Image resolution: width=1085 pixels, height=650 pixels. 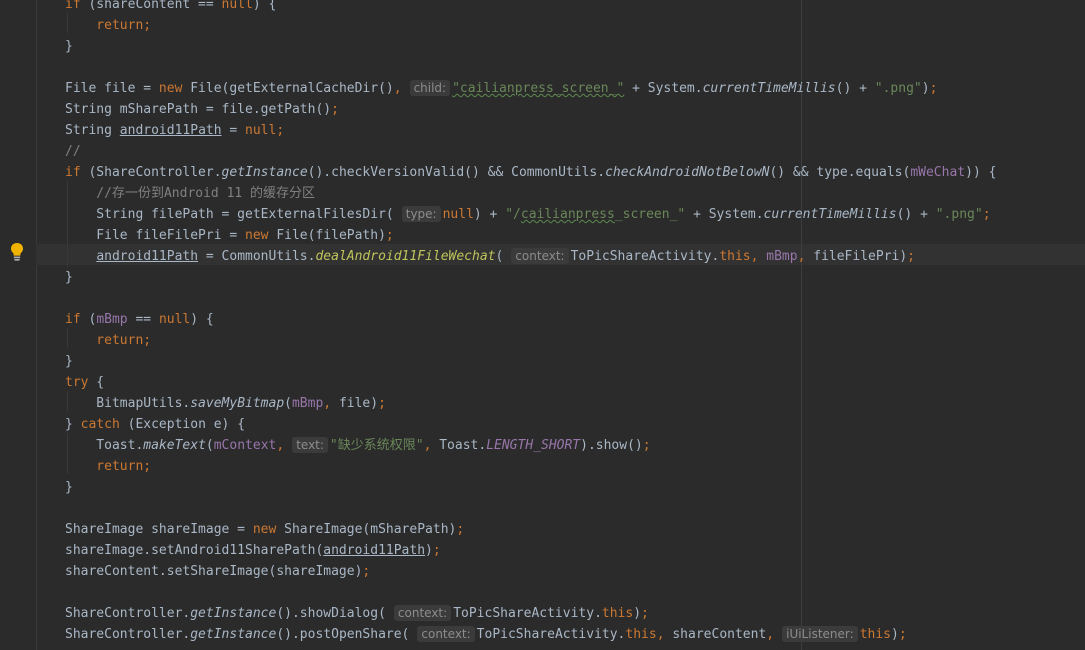 I want to click on code-token: this, so click(x=617, y=613).